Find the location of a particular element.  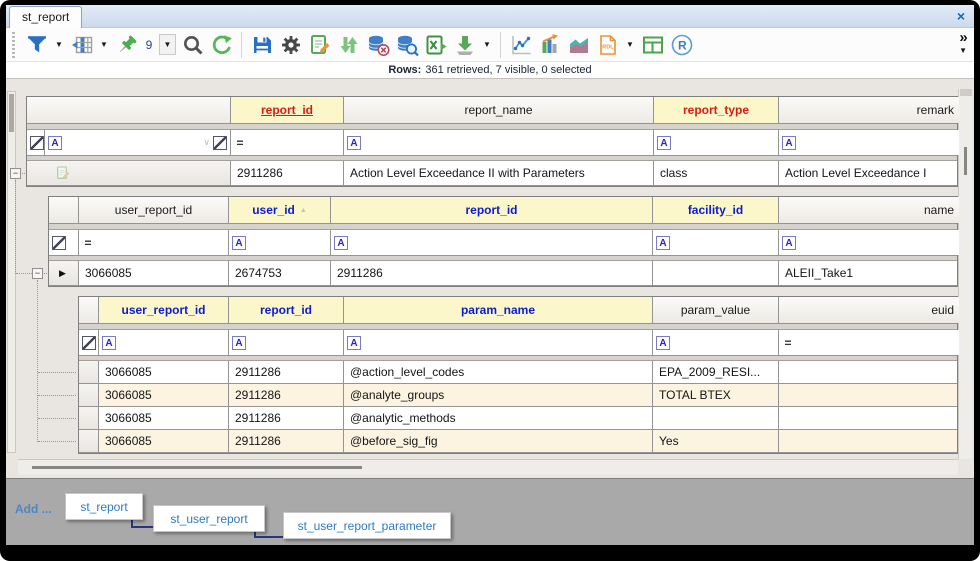

column-header-param-value: param_value is located at coordinates (716, 310).